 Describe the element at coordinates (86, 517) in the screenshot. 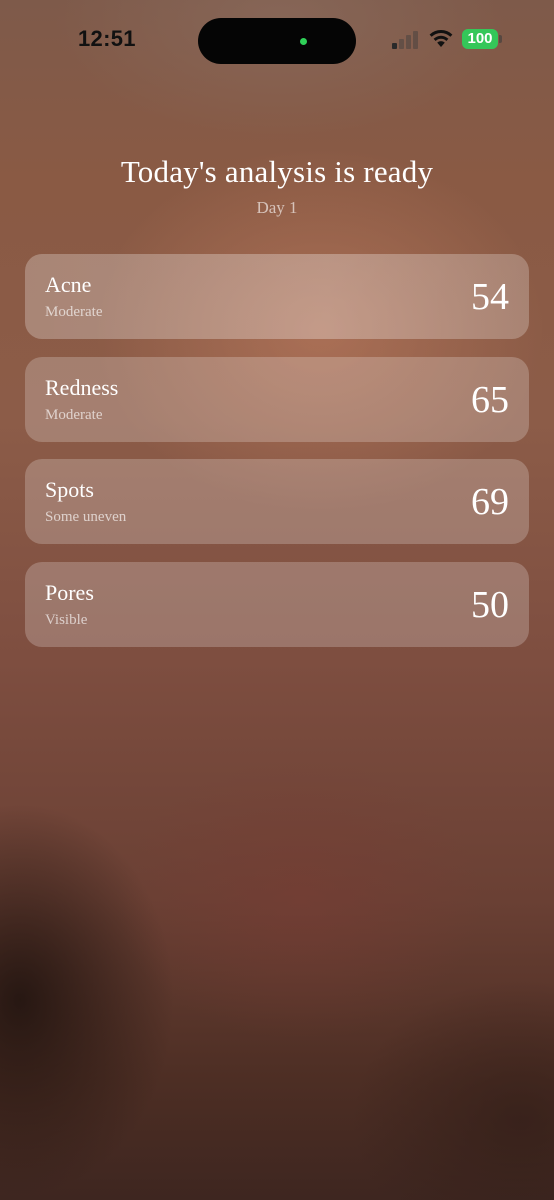

I see `metric-description: Some uneven` at that location.